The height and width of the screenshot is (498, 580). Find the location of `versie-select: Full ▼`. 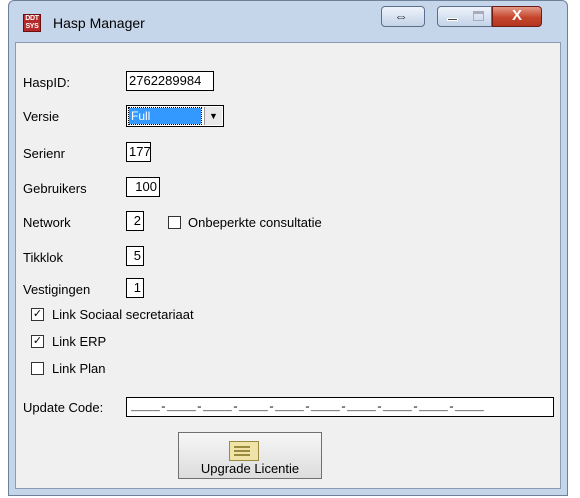

versie-select: Full ▼ is located at coordinates (175, 116).